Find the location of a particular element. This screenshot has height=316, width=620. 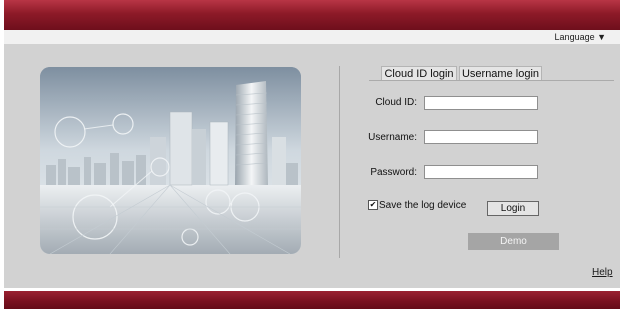

bottom-strip is located at coordinates (312, 312).